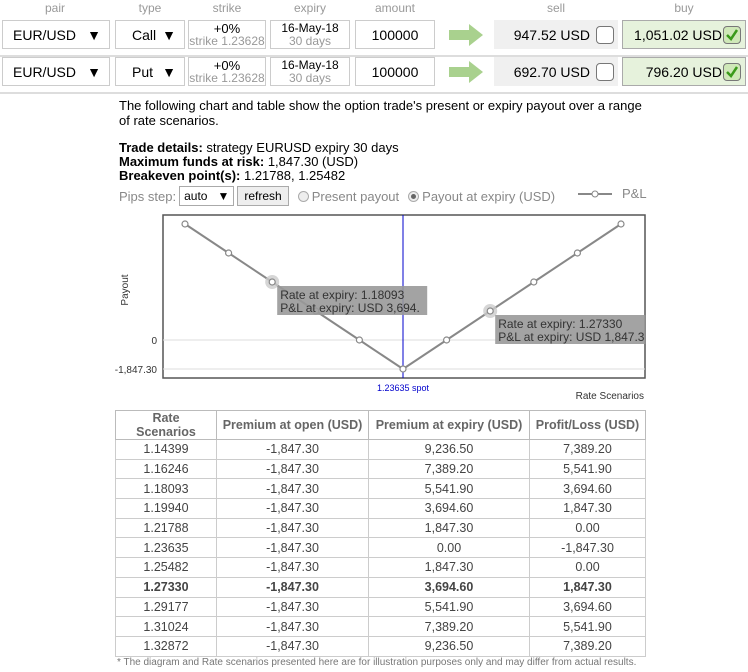 Image resolution: width=748 pixels, height=672 pixels. What do you see at coordinates (227, 8) in the screenshot?
I see `header-strike: strike` at bounding box center [227, 8].